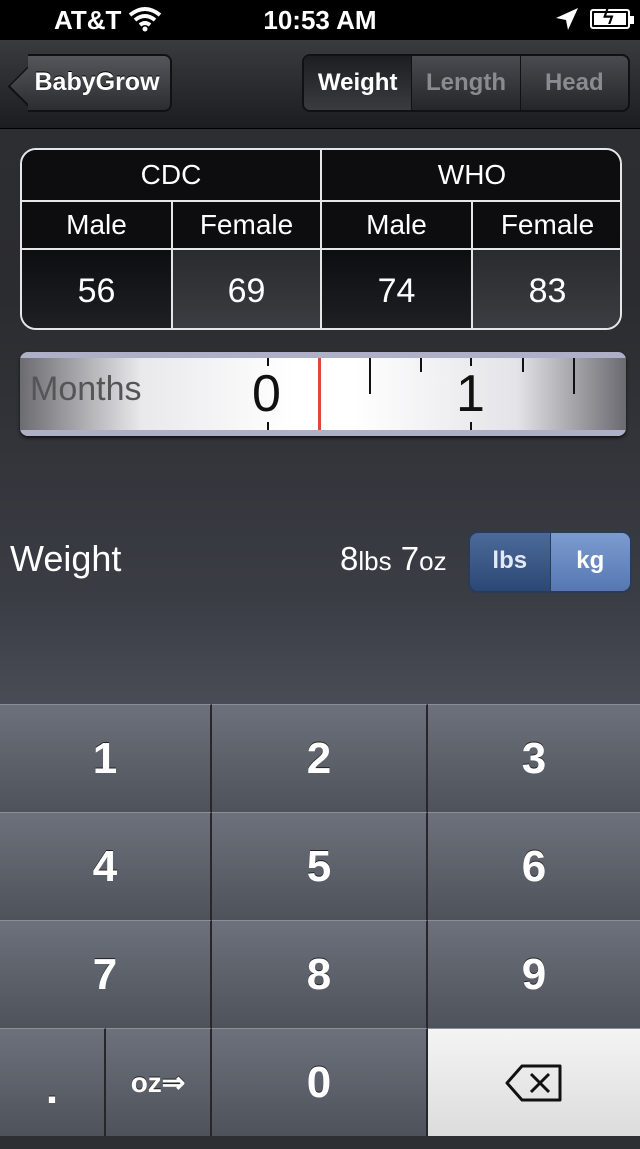 This screenshot has height=1149, width=640. What do you see at coordinates (106, 758) in the screenshot?
I see `key-1: 1` at bounding box center [106, 758].